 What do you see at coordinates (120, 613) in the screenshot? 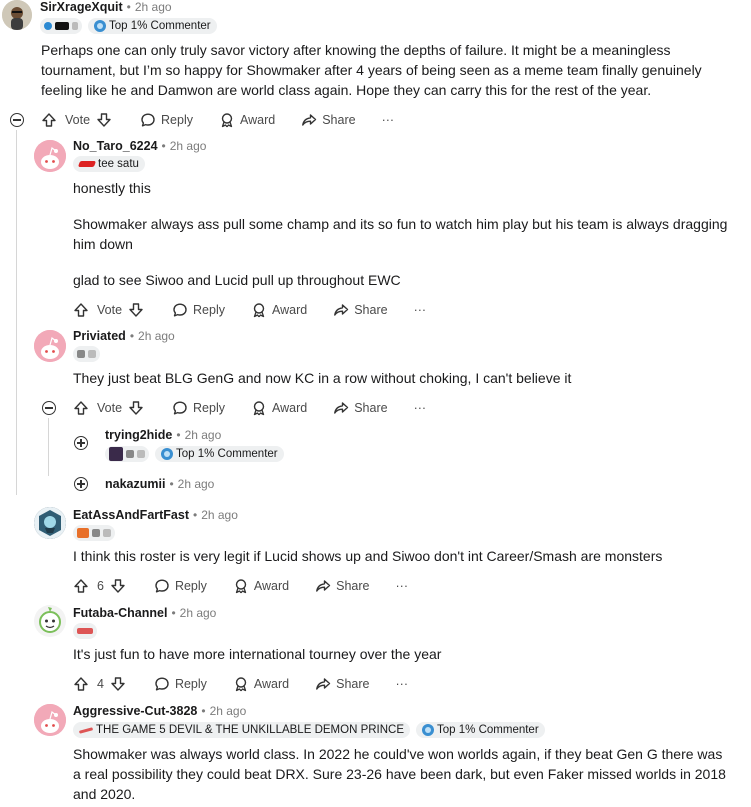
I see `username: Futaba-Channel` at bounding box center [120, 613].